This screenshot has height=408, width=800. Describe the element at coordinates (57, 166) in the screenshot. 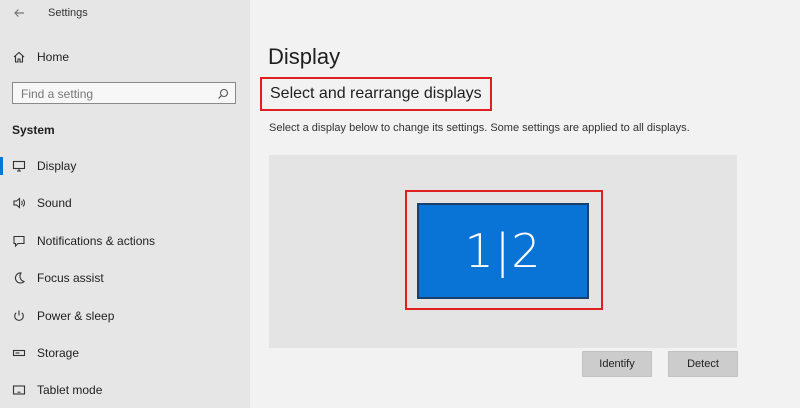

I see `sidebar-item-label: Display` at that location.